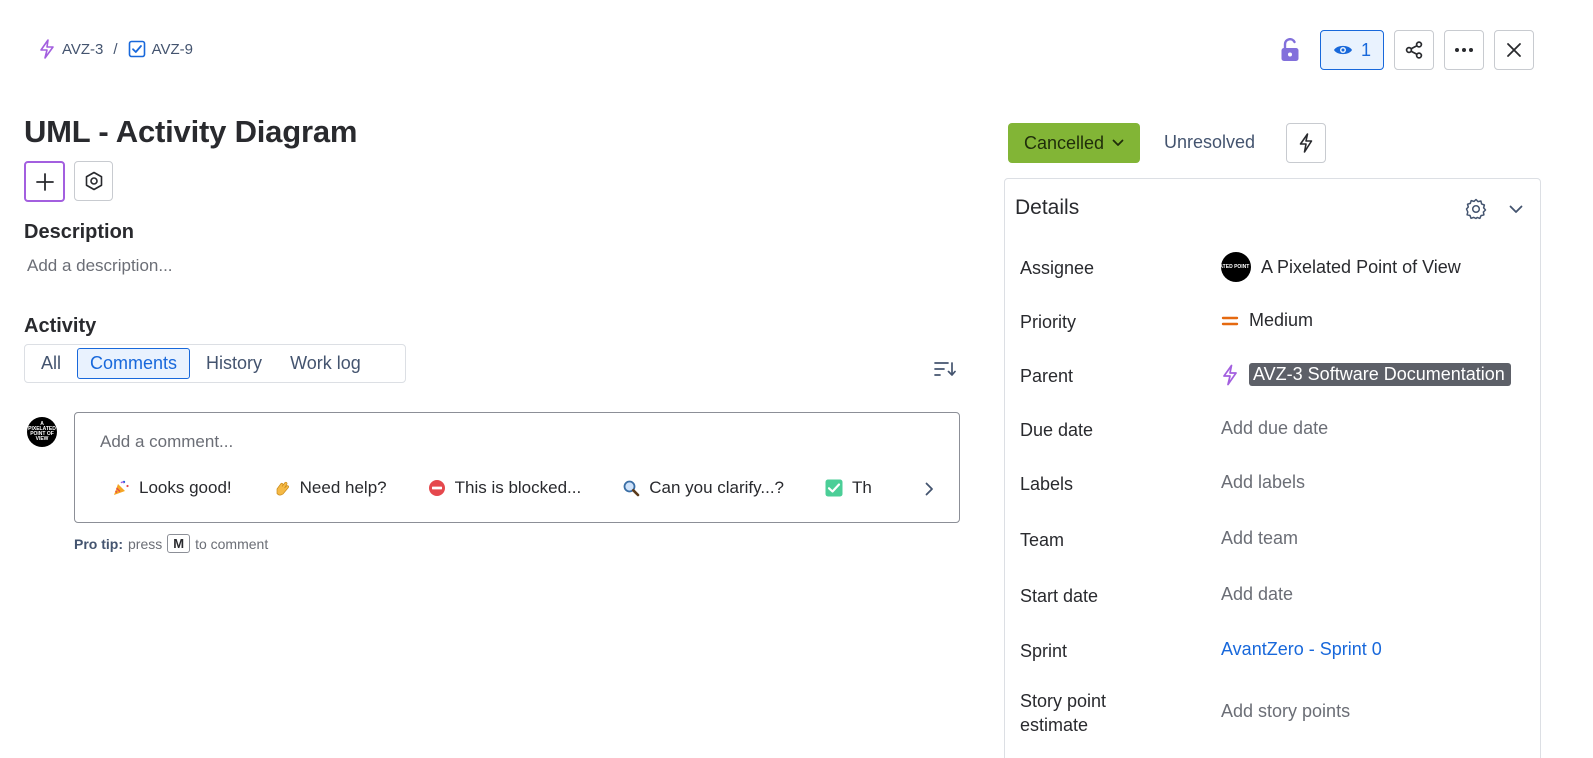  I want to click on field-label-start-date: Start date, so click(1059, 596).